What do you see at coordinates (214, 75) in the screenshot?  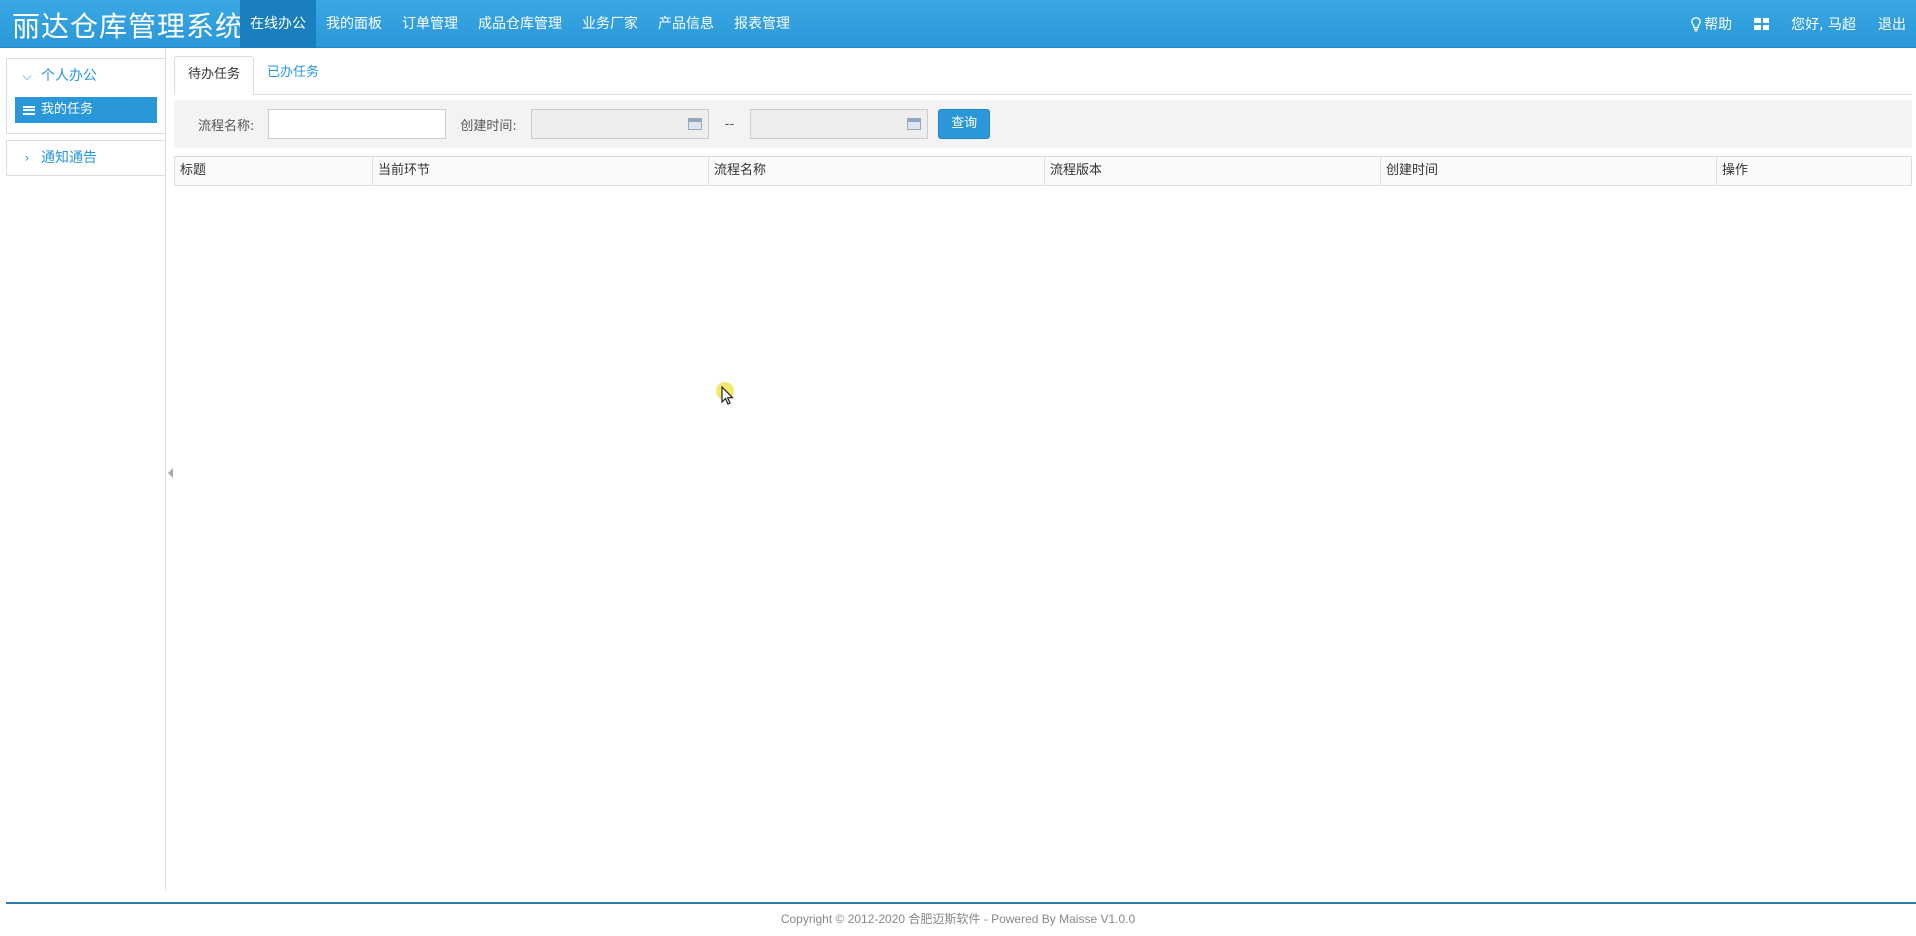 I see `tab-pending-tasks: 待办任务` at bounding box center [214, 75].